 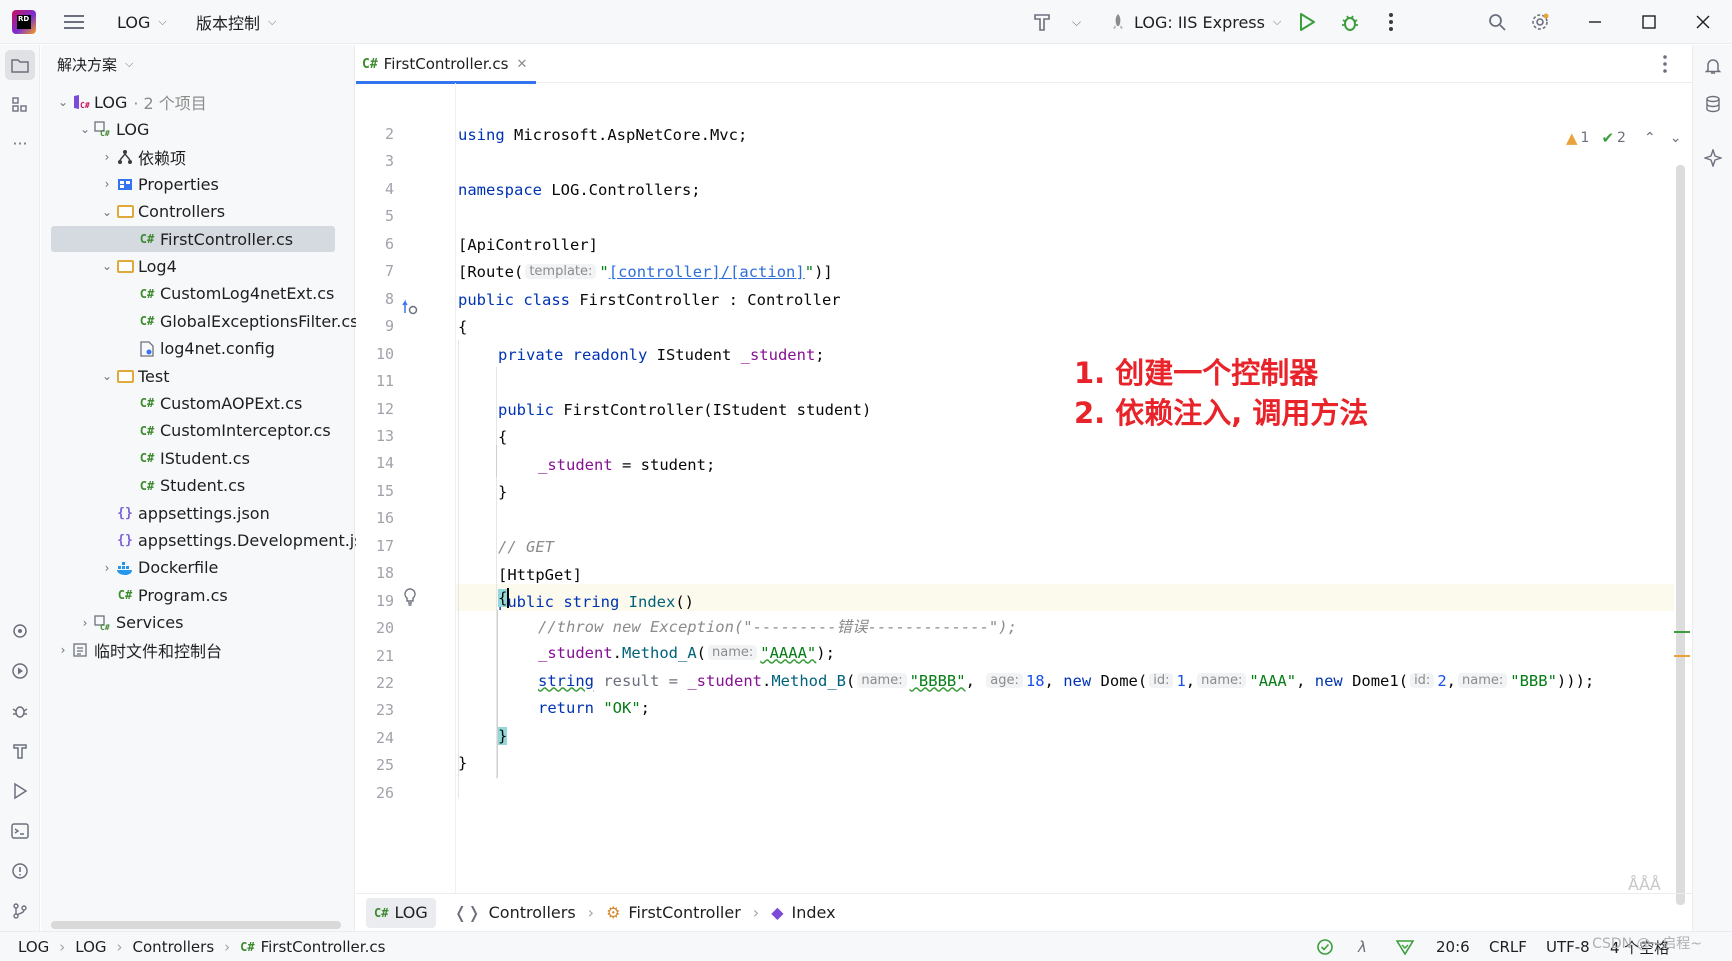 I want to click on structure-icon, so click(x=20, y=105).